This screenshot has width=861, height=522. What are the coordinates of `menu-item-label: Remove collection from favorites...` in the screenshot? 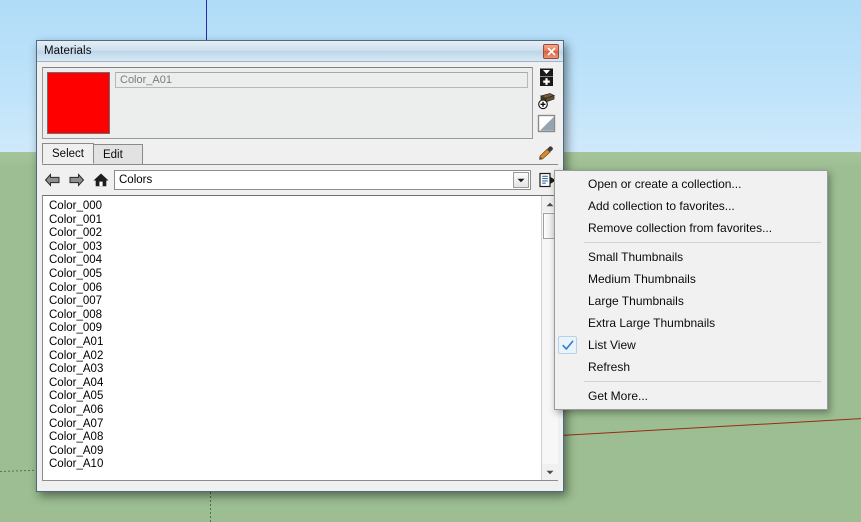 It's located at (680, 228).